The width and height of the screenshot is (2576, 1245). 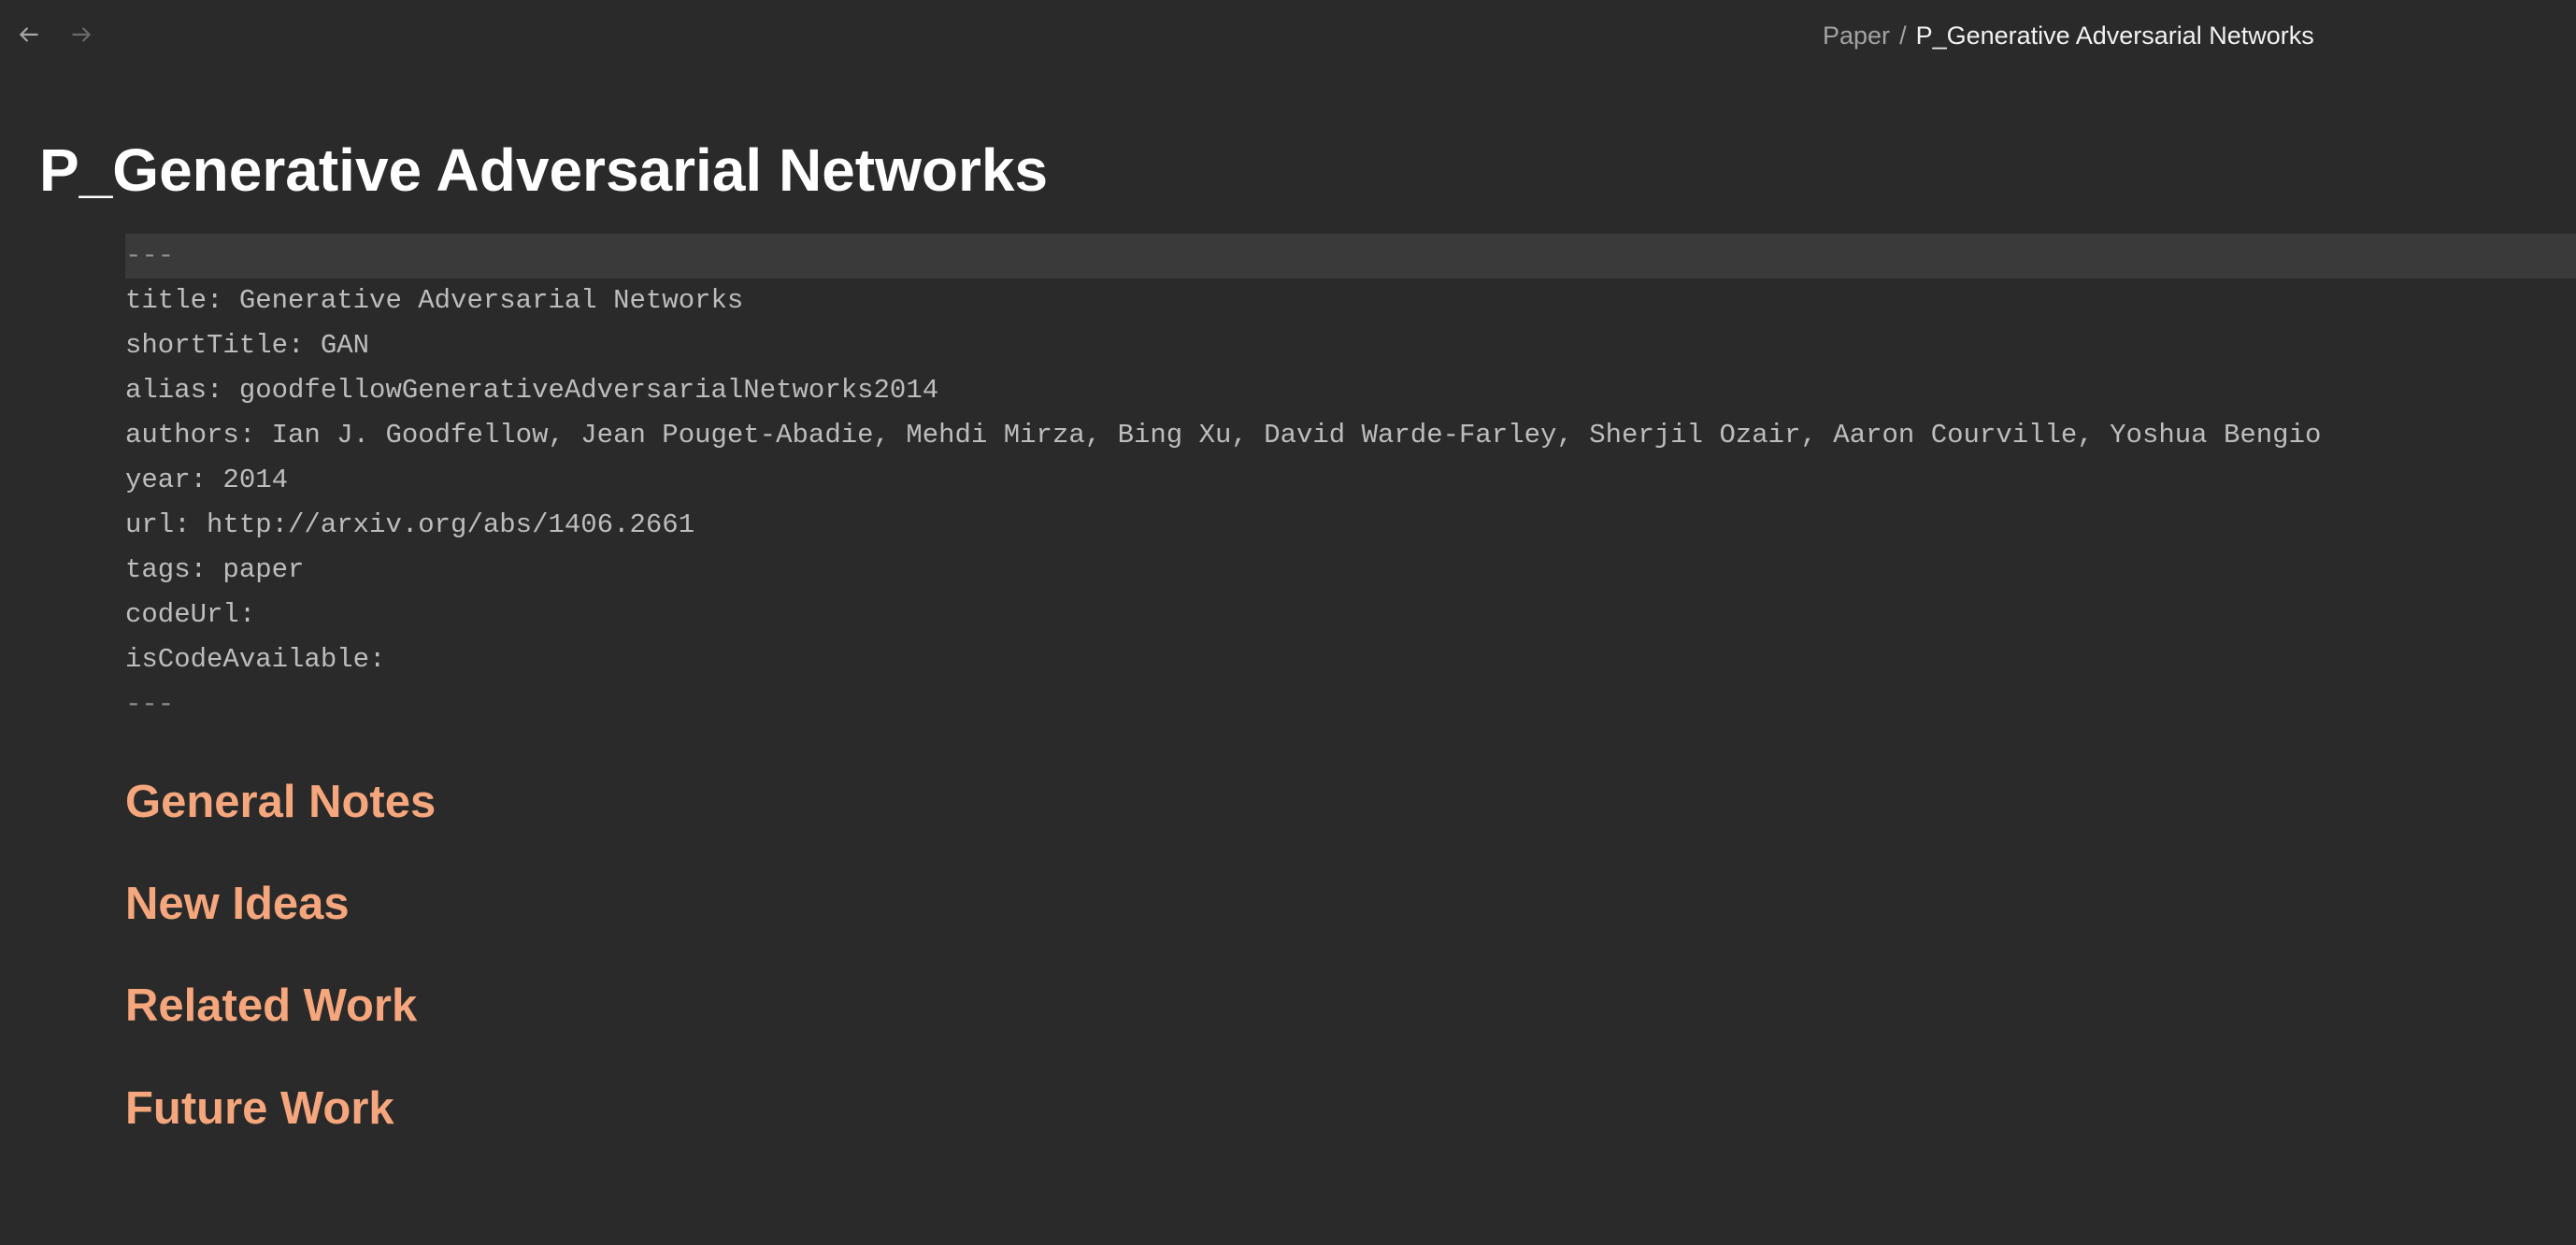 I want to click on frontmatter-line-tags: tags: paper, so click(x=1350, y=570).